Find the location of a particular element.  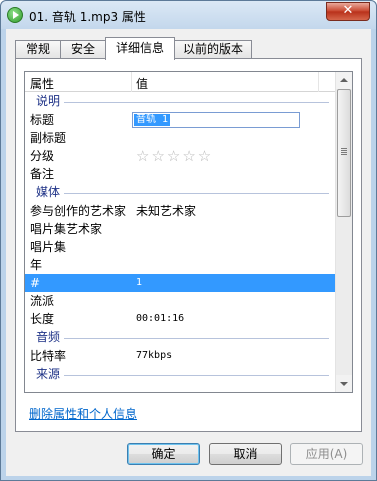

scrollbar-thumb is located at coordinates (344, 153).